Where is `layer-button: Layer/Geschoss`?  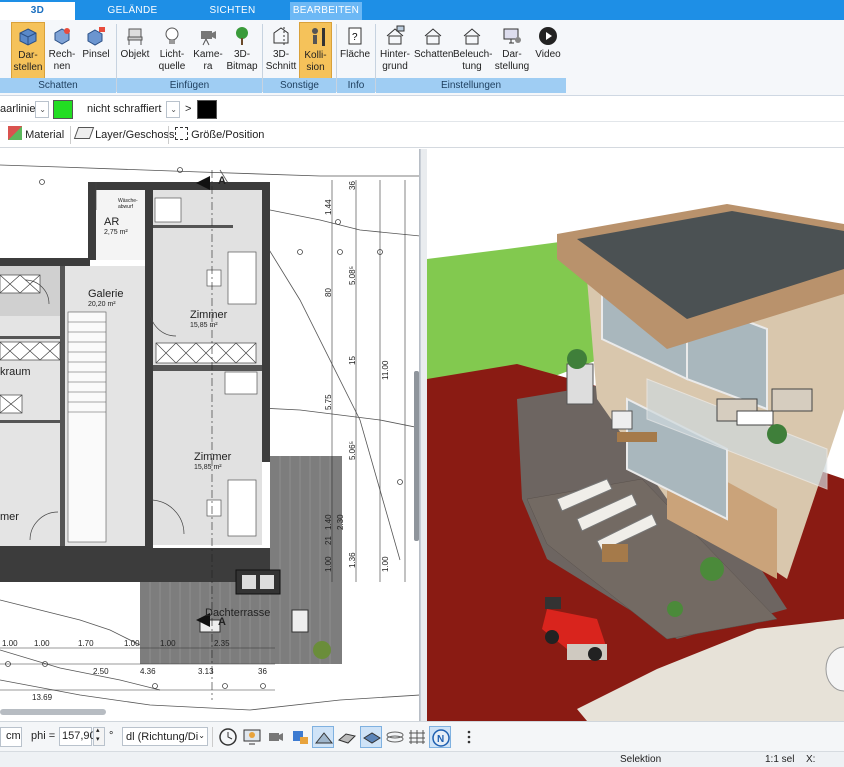
layer-button: Layer/Geschoss is located at coordinates (124, 135).